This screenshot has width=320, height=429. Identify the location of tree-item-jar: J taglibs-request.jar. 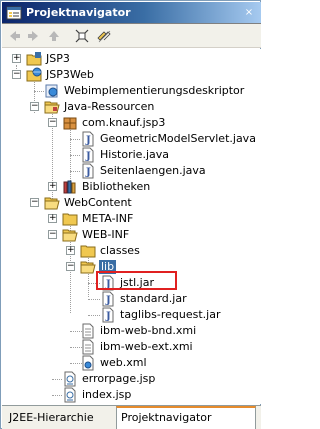
(131, 315).